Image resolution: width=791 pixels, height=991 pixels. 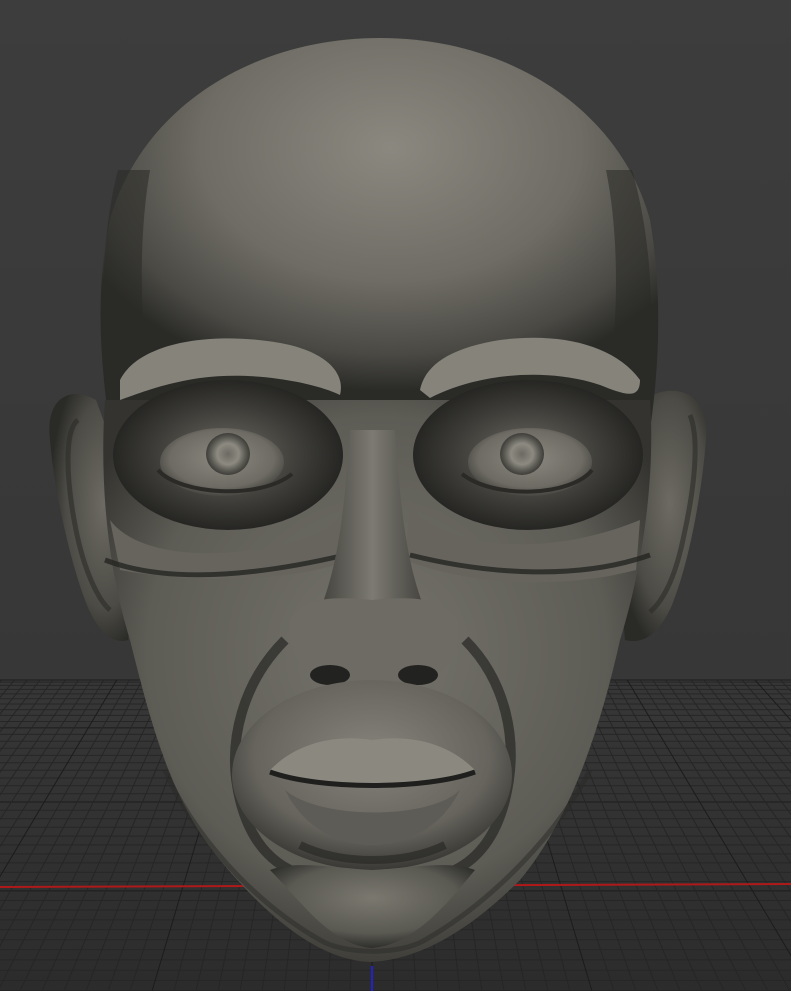 I want to click on right-iris, so click(x=522, y=454).